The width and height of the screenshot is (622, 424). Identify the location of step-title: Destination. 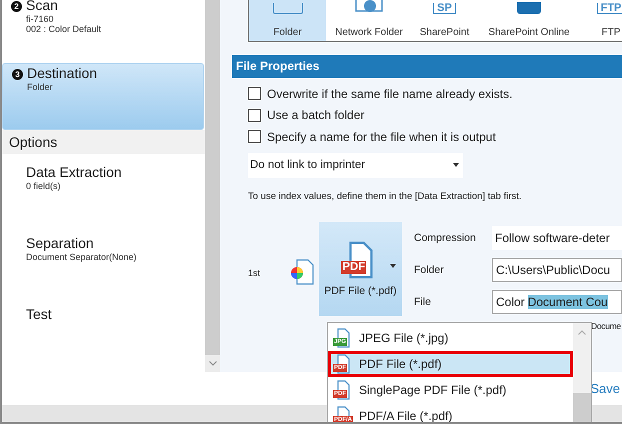
(62, 73).